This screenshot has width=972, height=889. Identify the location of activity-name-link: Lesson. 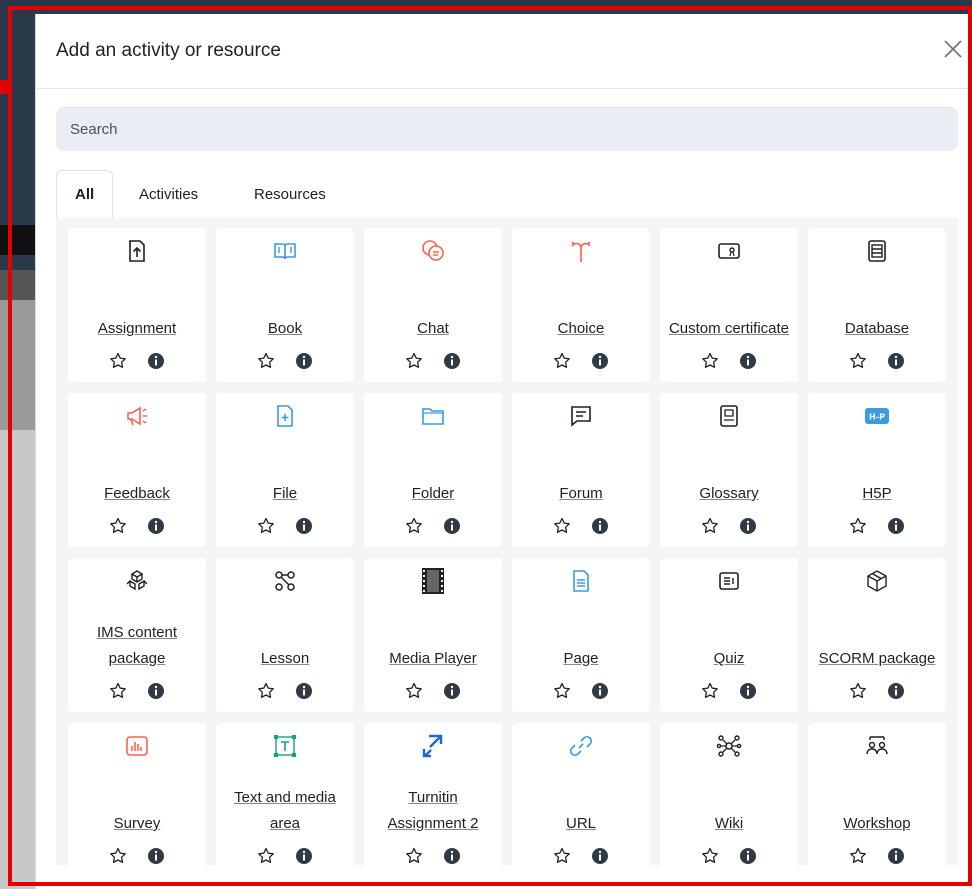
(285, 659).